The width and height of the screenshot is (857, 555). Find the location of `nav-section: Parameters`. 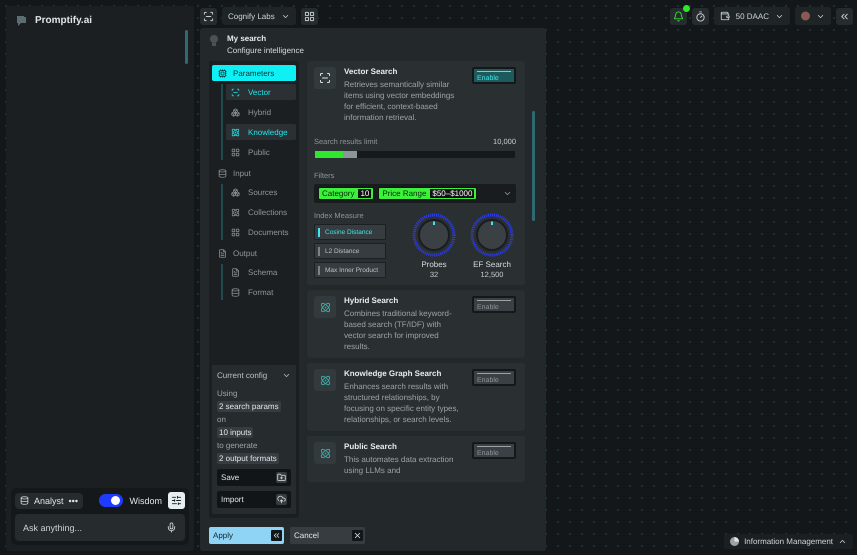

nav-section: Parameters is located at coordinates (254, 73).